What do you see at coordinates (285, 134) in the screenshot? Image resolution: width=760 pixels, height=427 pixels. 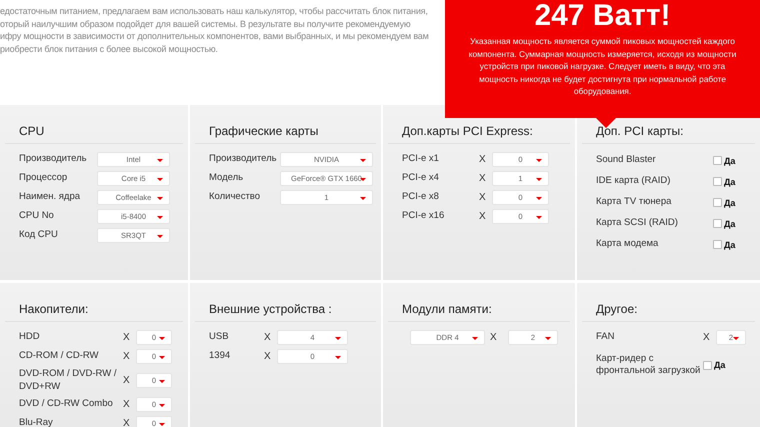 I see `section-title: Графические карты` at bounding box center [285, 134].